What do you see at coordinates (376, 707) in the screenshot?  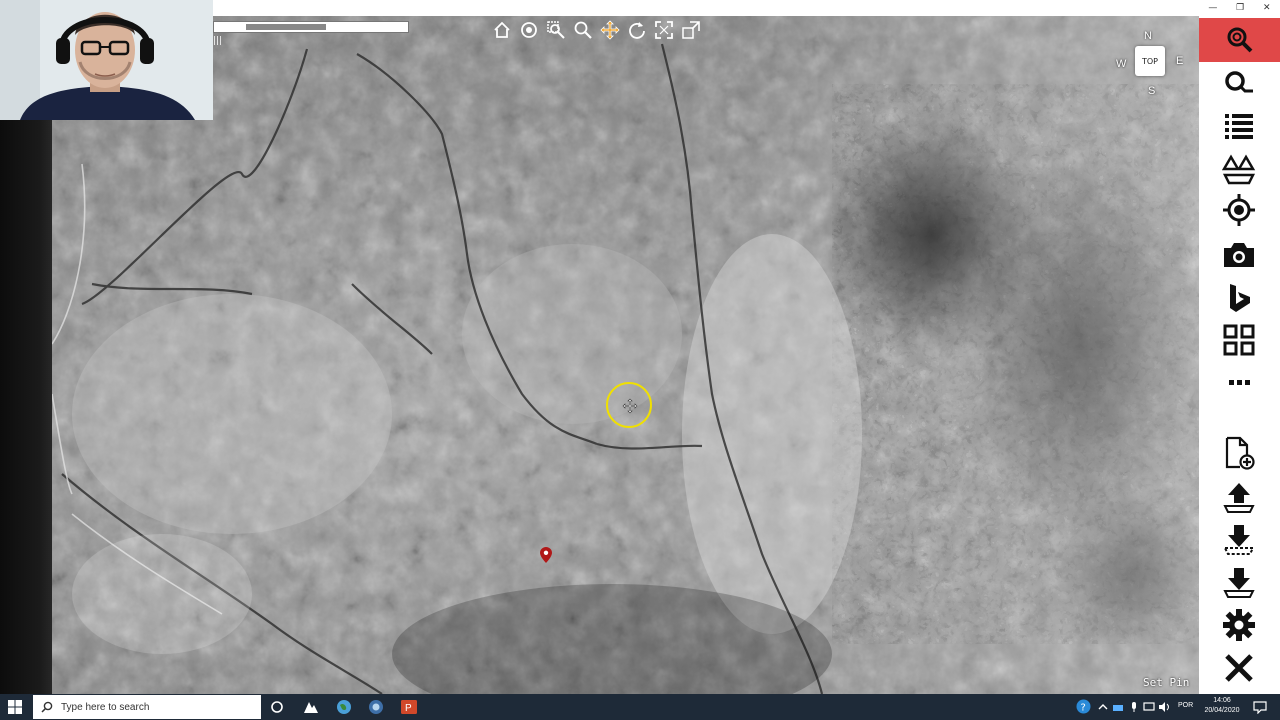 I see `app-browser-icon` at bounding box center [376, 707].